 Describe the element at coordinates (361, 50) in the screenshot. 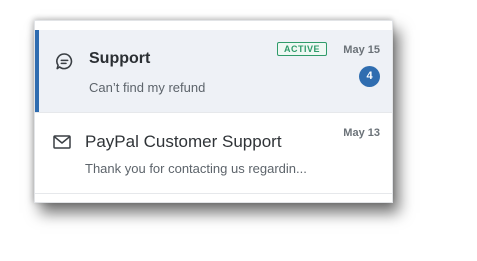

I see `conversation-date: May 15` at that location.